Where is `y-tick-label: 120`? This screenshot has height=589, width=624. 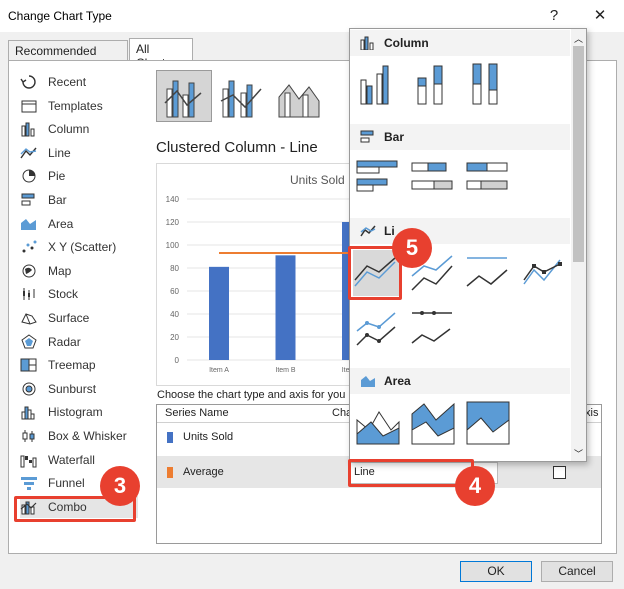 y-tick-label: 120 is located at coordinates (173, 222).